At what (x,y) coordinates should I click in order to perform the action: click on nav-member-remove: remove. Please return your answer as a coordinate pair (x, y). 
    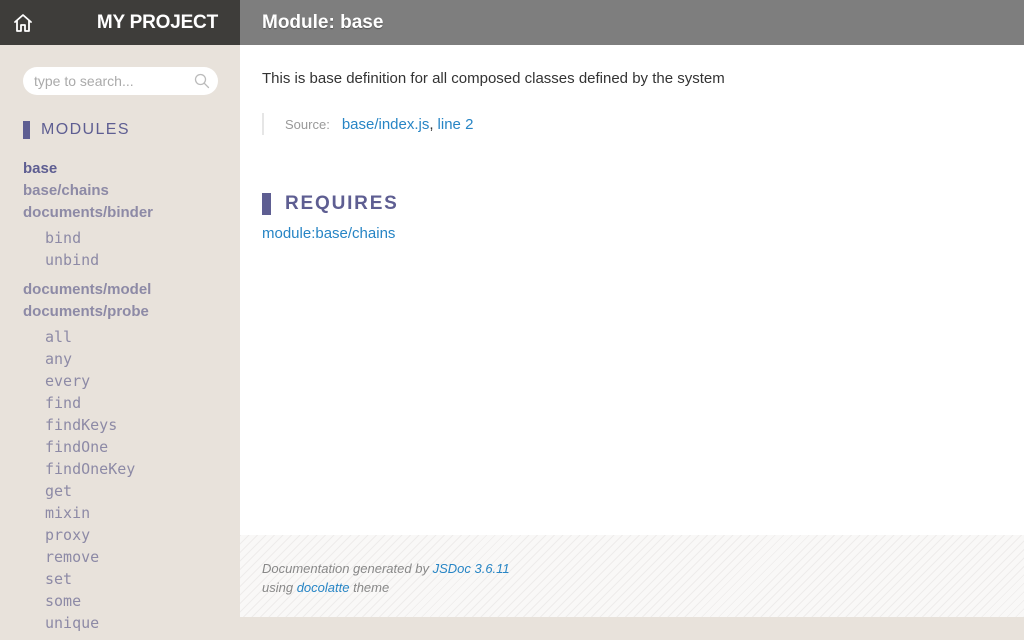
    Looking at the image, I should click on (142, 557).